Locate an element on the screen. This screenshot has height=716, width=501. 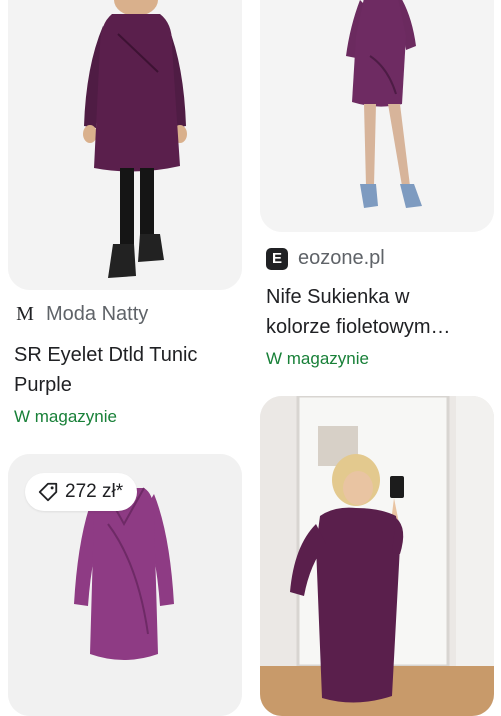
eozone-logo-icon: E is located at coordinates (277, 258).